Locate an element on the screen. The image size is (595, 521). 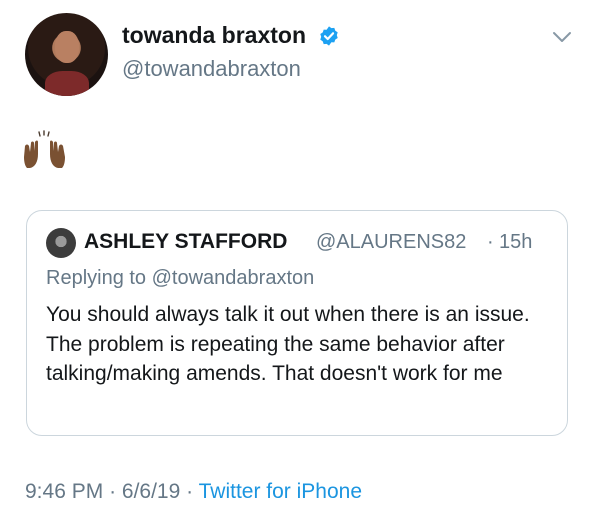
replying-to-line: Replying to @towandabraxton is located at coordinates (180, 278).